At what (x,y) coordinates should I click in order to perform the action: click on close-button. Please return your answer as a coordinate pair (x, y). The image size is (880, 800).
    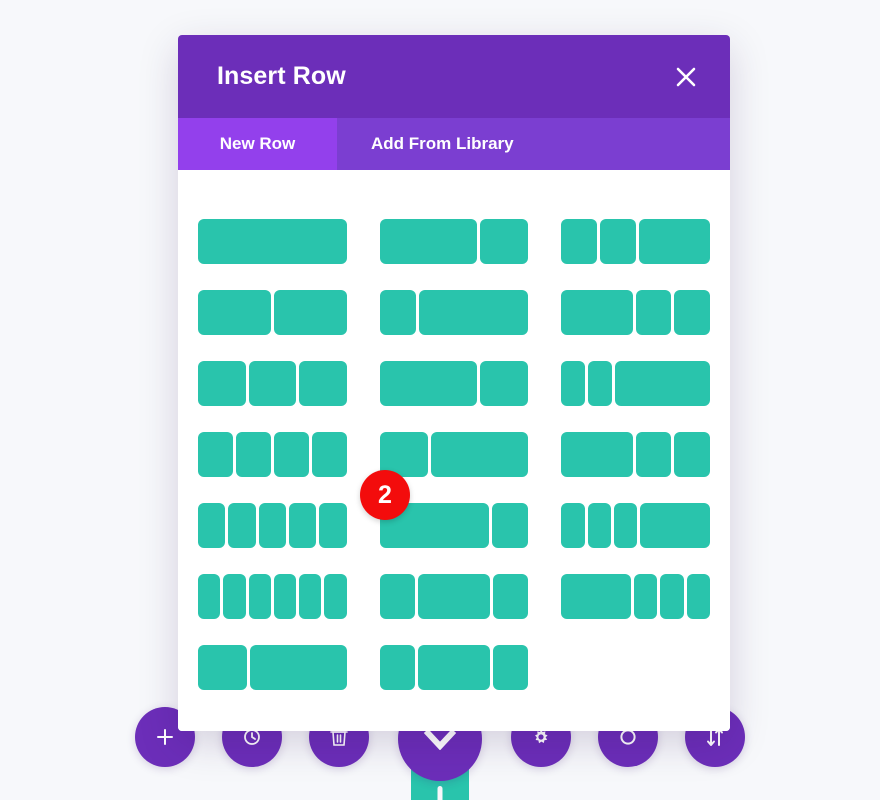
    Looking at the image, I should click on (686, 77).